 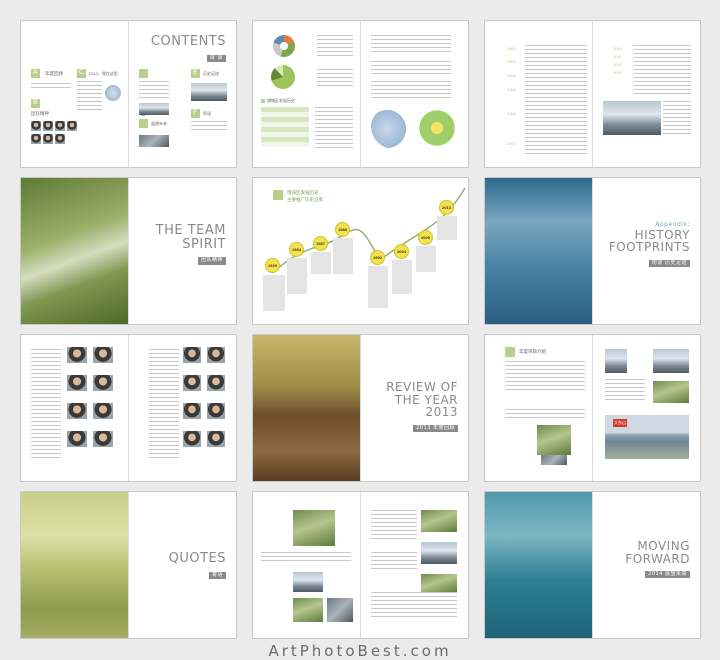 I want to click on watermark: ArtPhotoBest.com, so click(x=360, y=651).